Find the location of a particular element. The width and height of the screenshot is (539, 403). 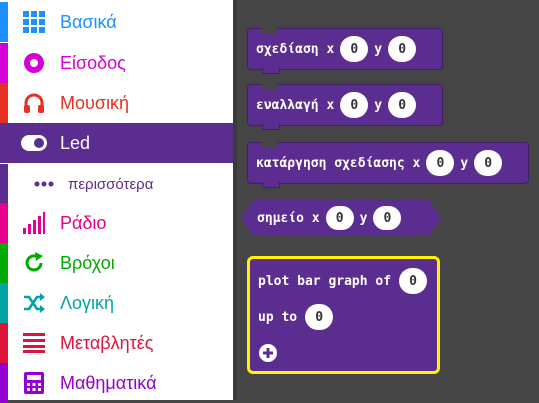

category-label: Μουσική is located at coordinates (94, 102).